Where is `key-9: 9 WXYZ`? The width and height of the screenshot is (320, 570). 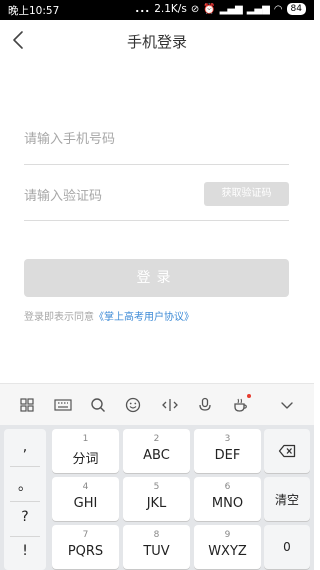
key-9: 9 WXYZ is located at coordinates (227, 547).